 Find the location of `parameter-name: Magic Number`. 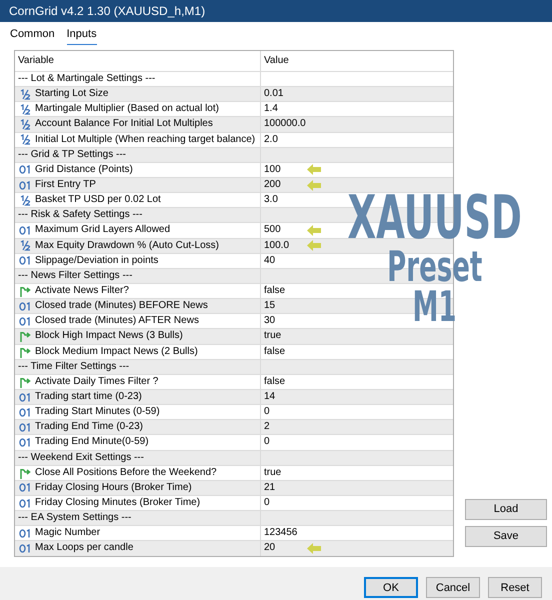

parameter-name: Magic Number is located at coordinates (67, 533).